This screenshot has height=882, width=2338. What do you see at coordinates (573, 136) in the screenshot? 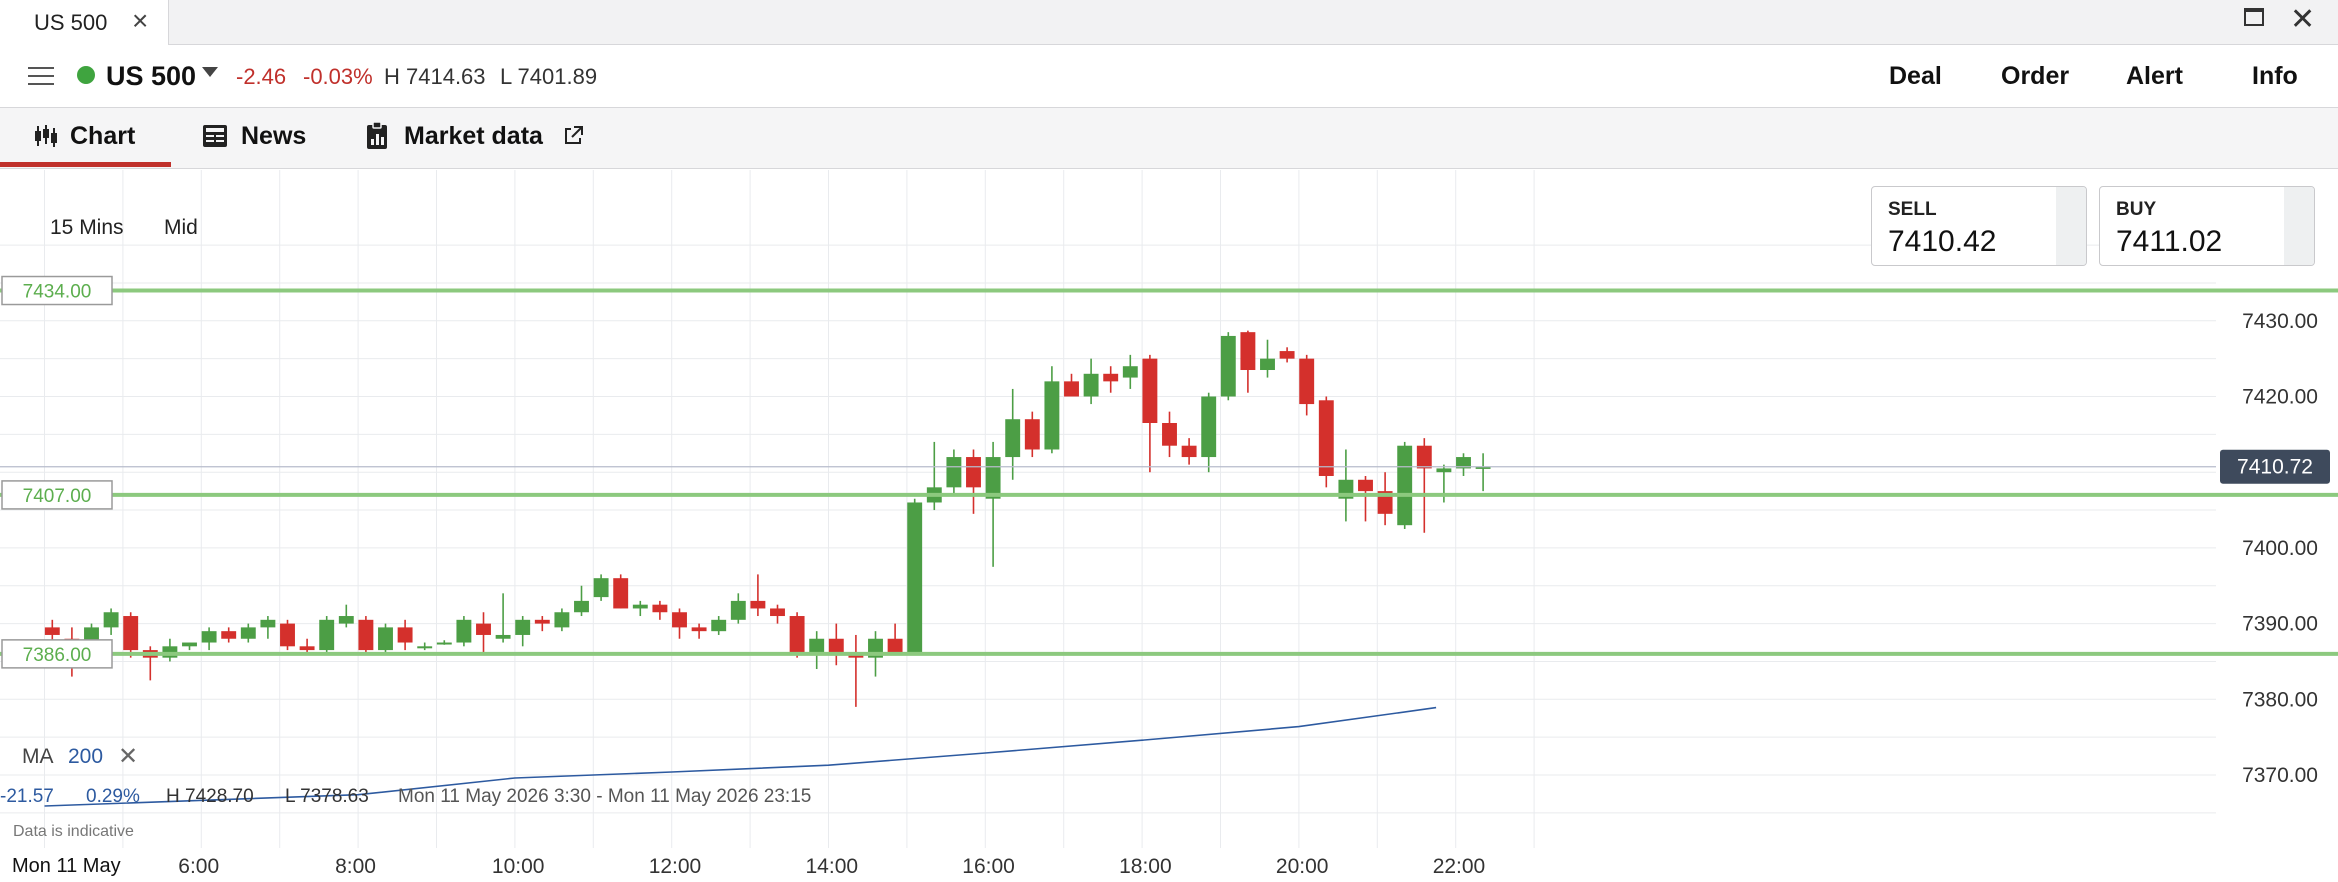
I see `external-link-icon` at bounding box center [573, 136].